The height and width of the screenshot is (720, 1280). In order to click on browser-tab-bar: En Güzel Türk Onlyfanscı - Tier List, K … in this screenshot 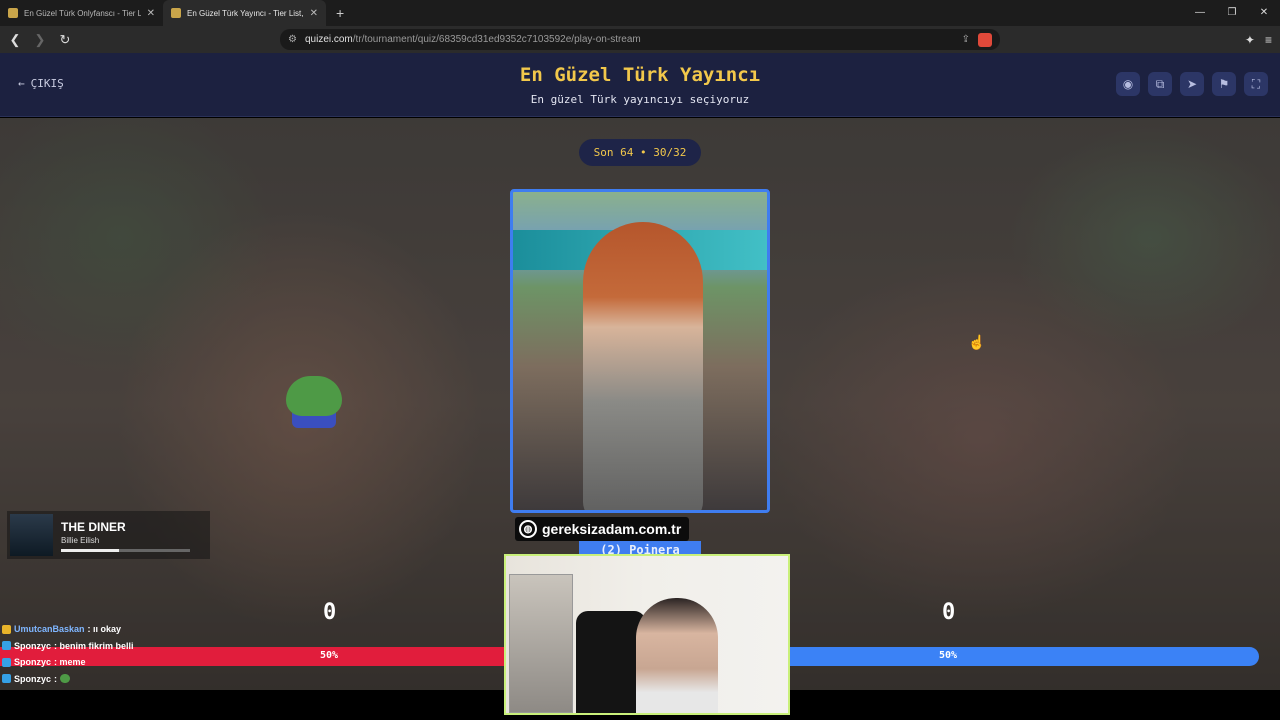, I will do `click(640, 13)`.